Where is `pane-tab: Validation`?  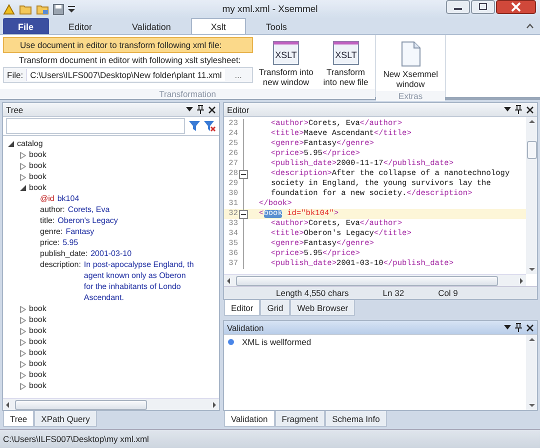 pane-tab: Validation is located at coordinates (249, 419).